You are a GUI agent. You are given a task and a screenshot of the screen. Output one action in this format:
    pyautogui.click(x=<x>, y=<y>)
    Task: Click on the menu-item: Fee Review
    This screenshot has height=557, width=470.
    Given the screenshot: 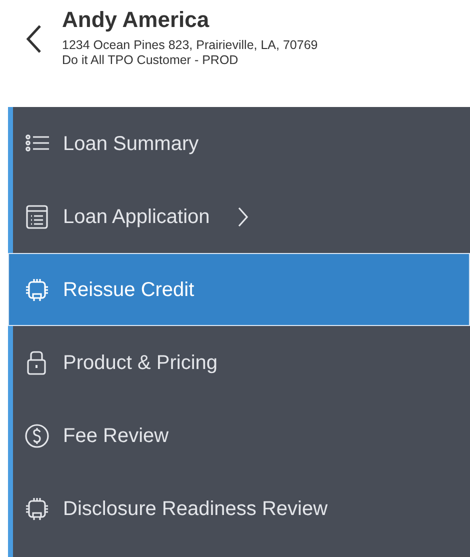 What is the action you would take?
    pyautogui.click(x=241, y=435)
    